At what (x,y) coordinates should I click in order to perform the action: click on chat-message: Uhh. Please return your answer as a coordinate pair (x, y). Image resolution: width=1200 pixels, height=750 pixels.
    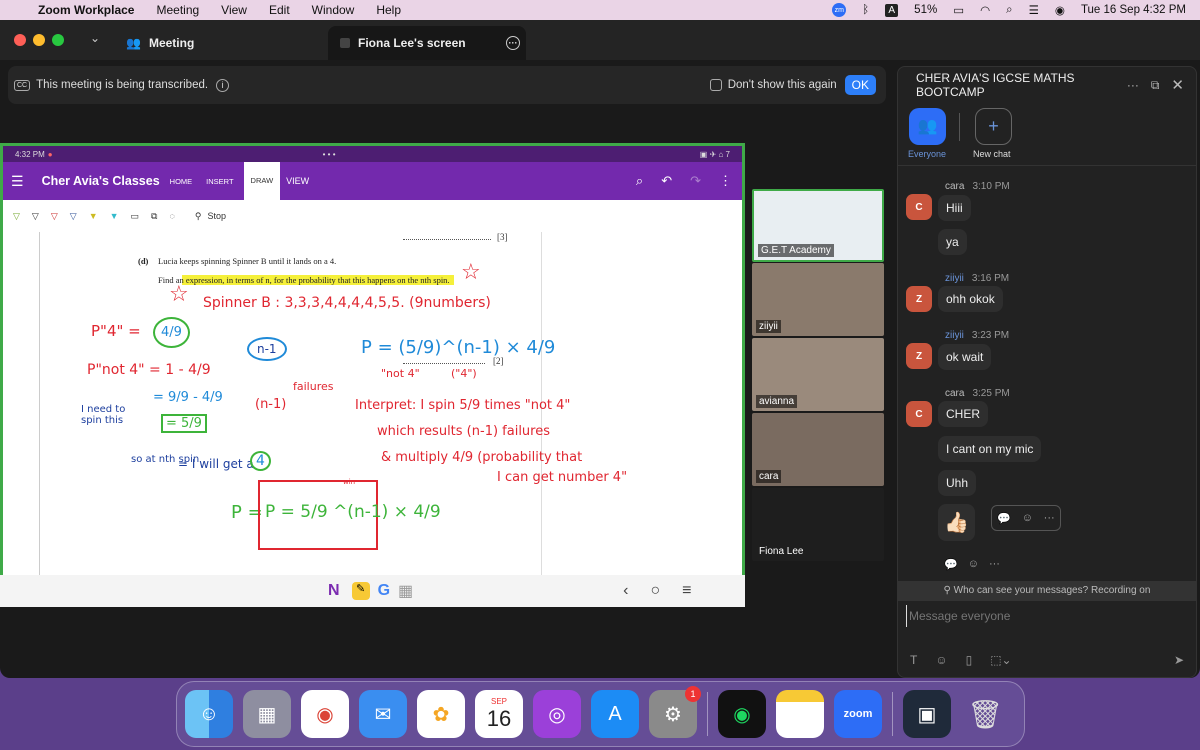
    Looking at the image, I should click on (957, 483).